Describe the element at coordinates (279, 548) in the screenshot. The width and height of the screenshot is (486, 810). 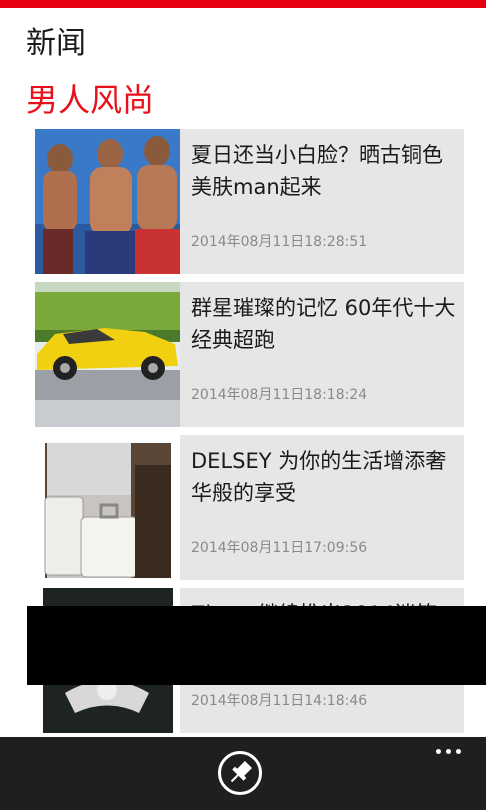
I see `article-time: 2014年08月11日17:09:56` at that location.